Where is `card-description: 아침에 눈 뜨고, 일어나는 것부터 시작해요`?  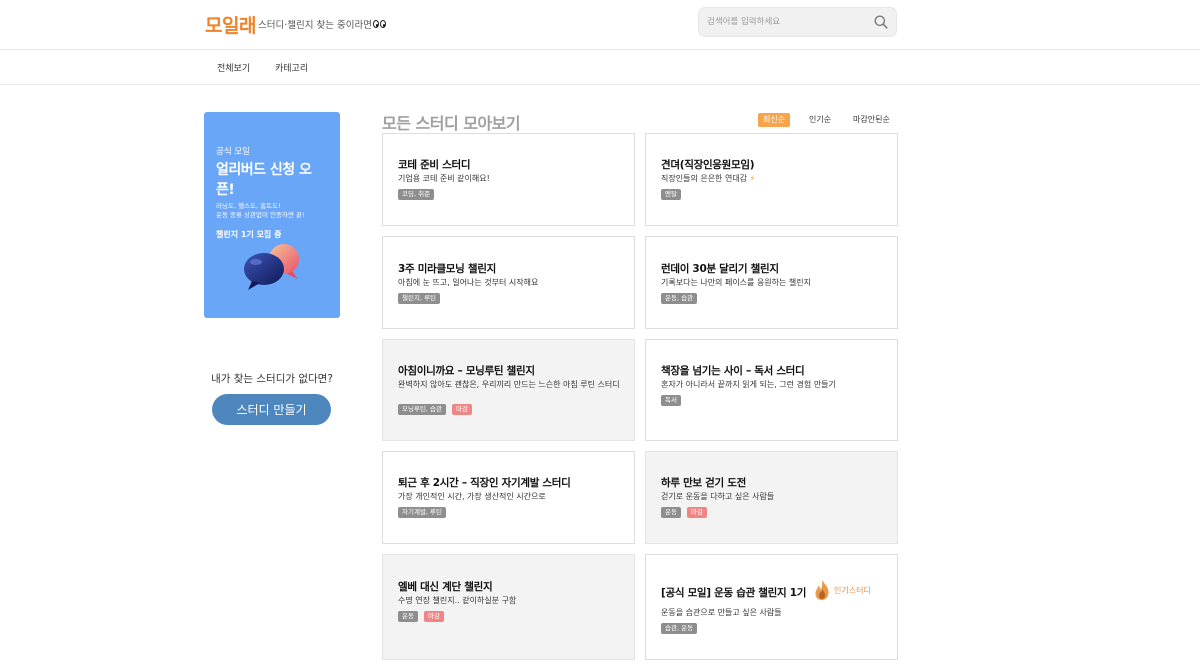 card-description: 아침에 눈 뜨고, 일어나는 것부터 시작해요 is located at coordinates (468, 282).